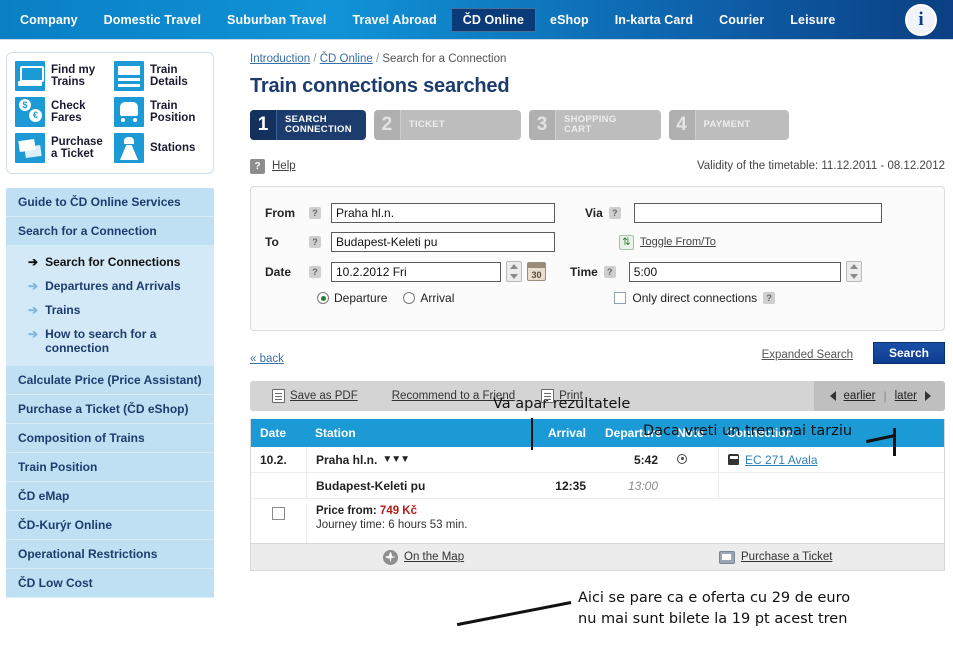  Describe the element at coordinates (62, 148) in the screenshot. I see `quicklink-purchase-a-ticket: Purchase a Ticket` at that location.